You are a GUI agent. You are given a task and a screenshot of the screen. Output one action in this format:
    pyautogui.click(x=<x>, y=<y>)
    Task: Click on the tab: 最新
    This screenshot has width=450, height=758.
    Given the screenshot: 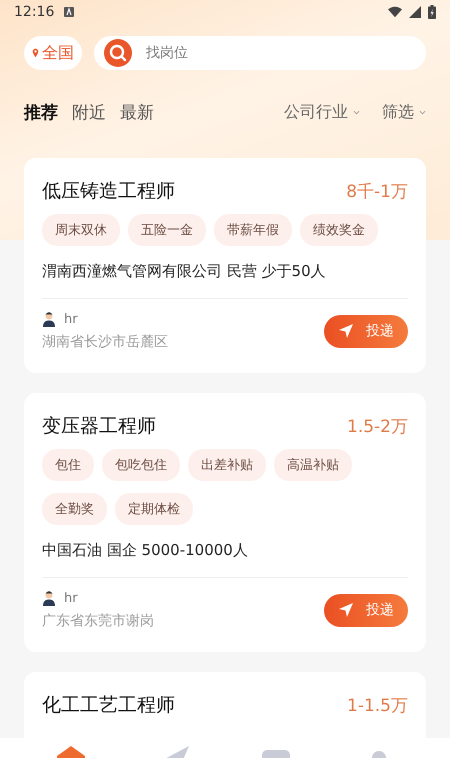 What is the action you would take?
    pyautogui.click(x=137, y=112)
    